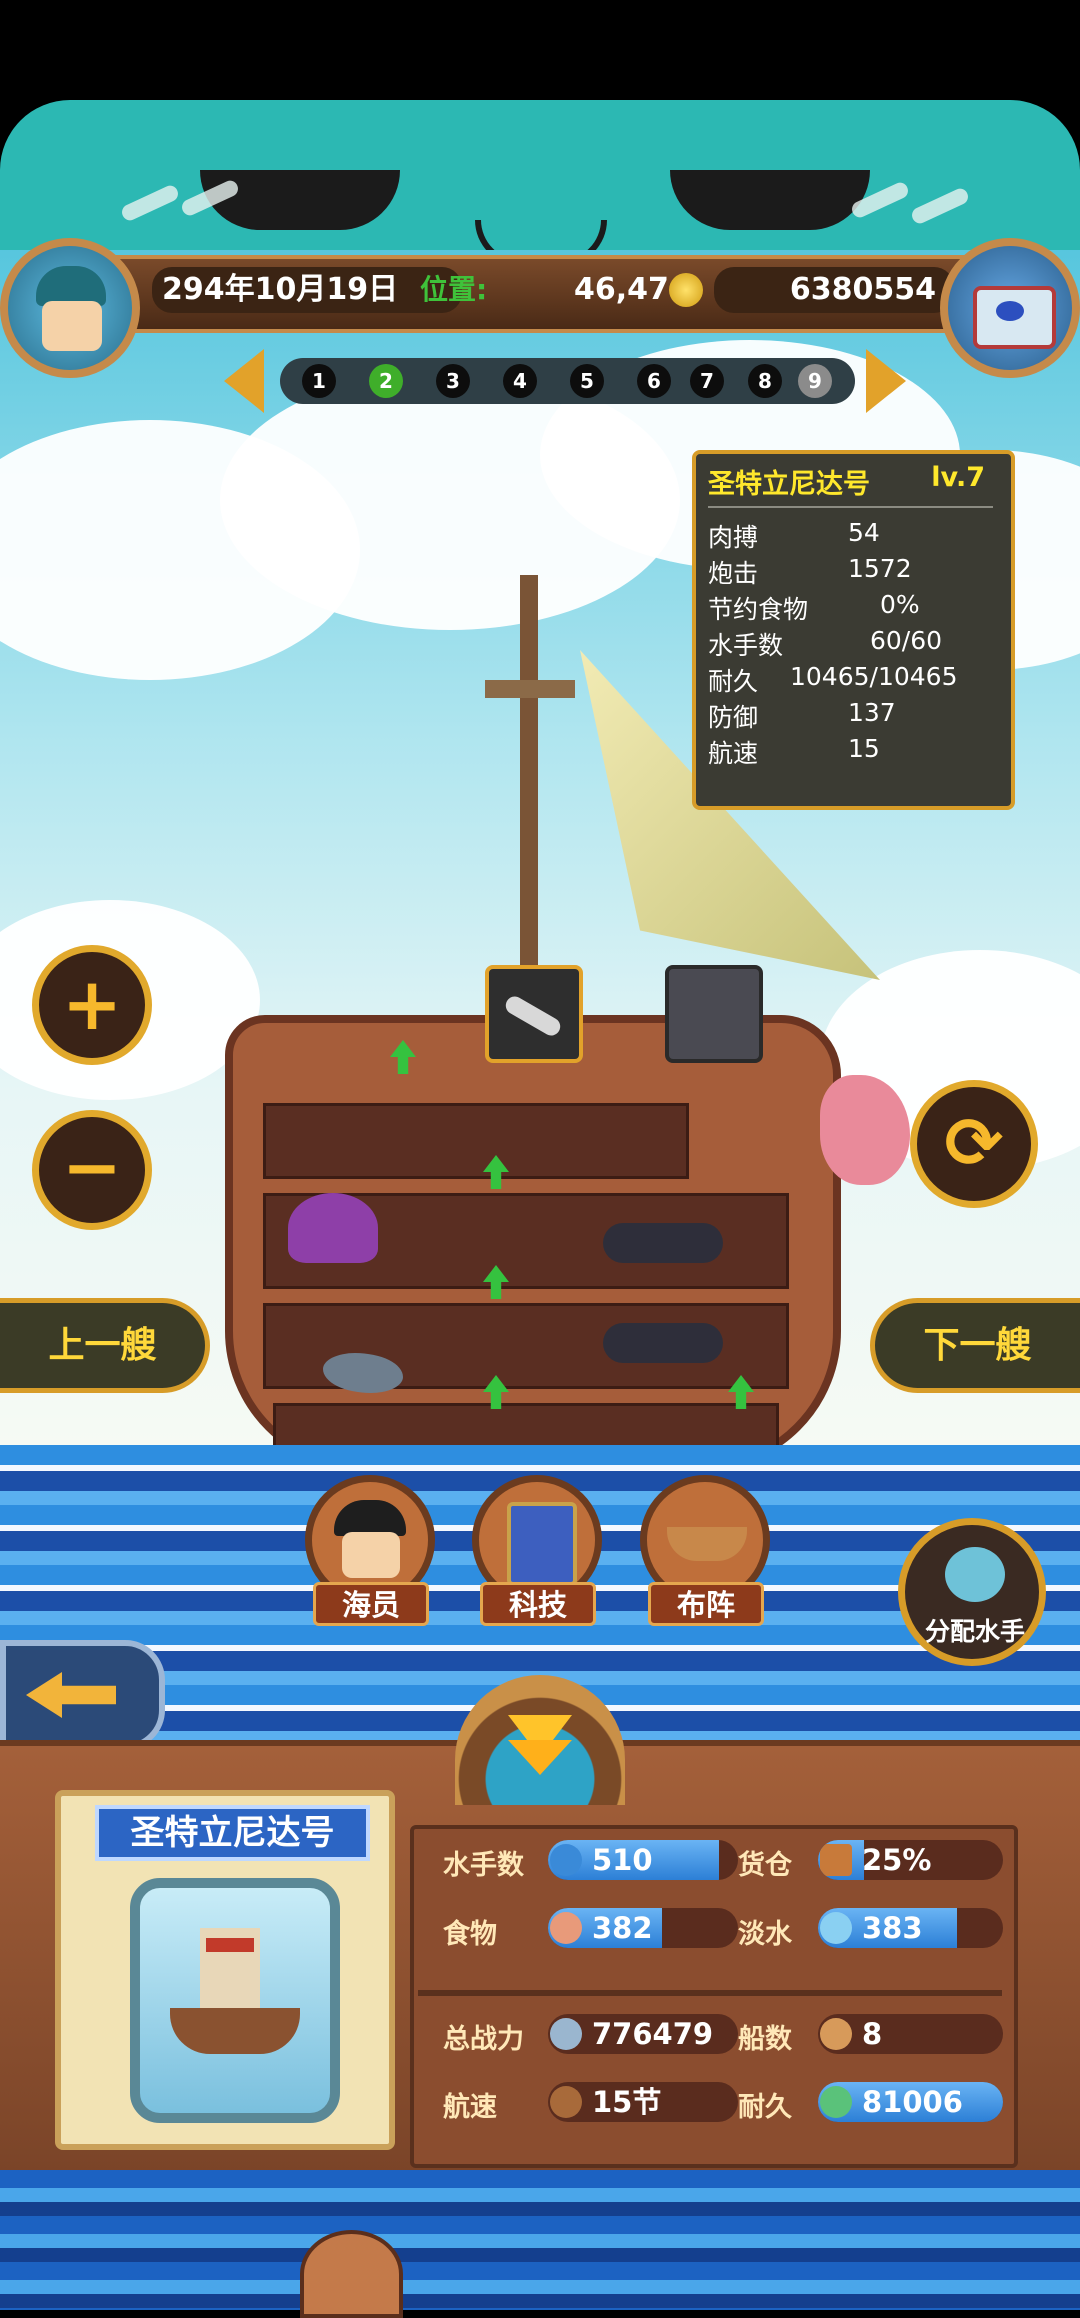 The height and width of the screenshot is (2318, 1080). What do you see at coordinates (105, 1345) in the screenshot?
I see `prev-ship-button: 上一艘` at bounding box center [105, 1345].